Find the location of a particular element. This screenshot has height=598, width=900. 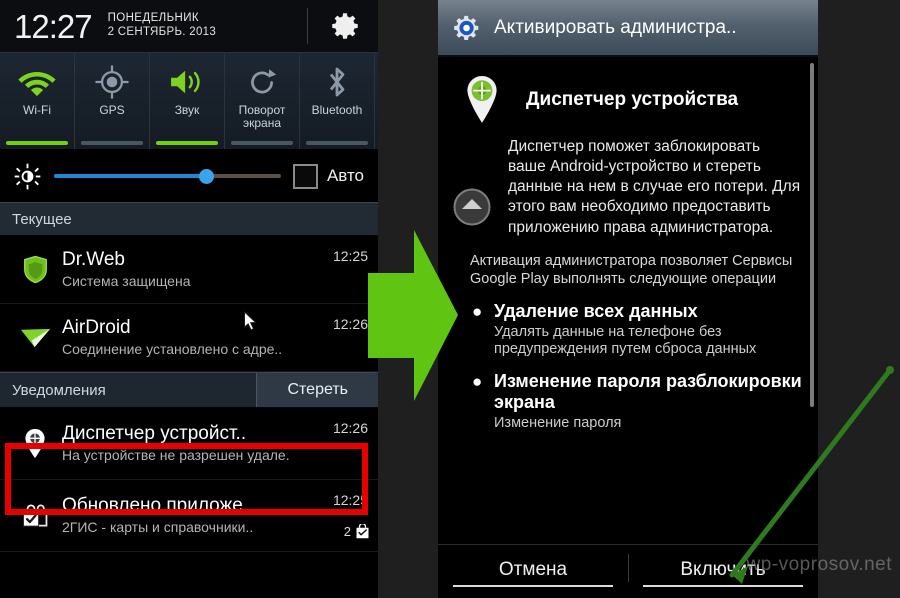

blue-gear-icon is located at coordinates (467, 28).